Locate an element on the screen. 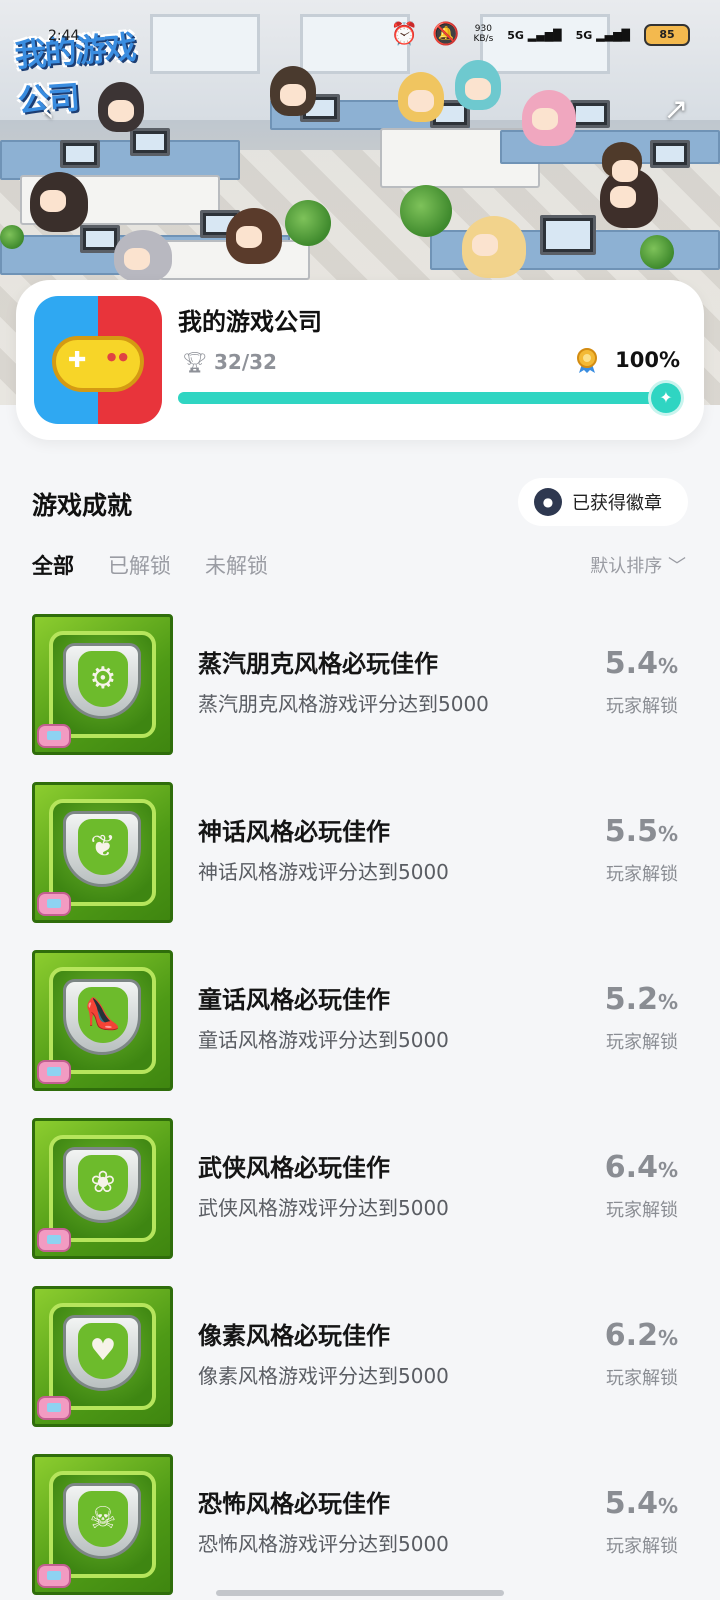 The width and height of the screenshot is (720, 1600). achievement-title: 武侠风格必玩佳作 is located at coordinates (294, 1168).